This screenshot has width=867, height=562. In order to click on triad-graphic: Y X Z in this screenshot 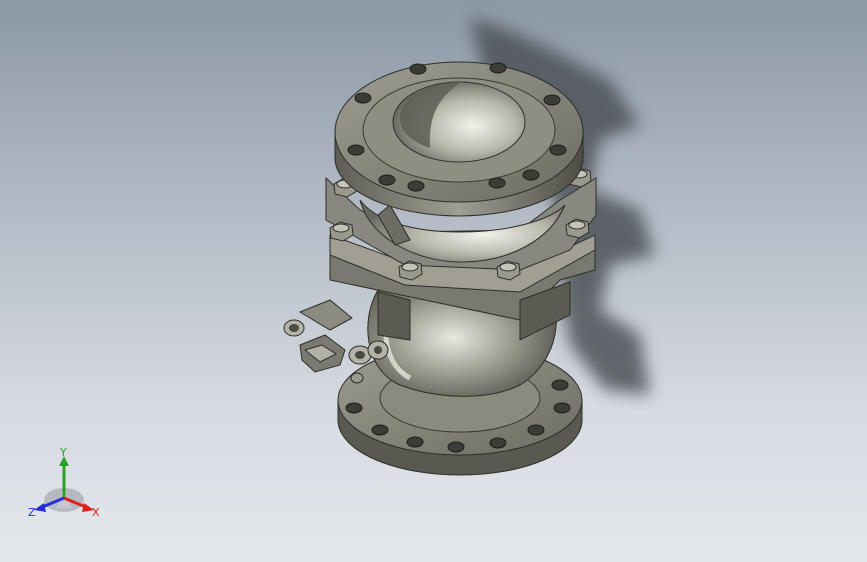, I will do `click(64, 482)`.